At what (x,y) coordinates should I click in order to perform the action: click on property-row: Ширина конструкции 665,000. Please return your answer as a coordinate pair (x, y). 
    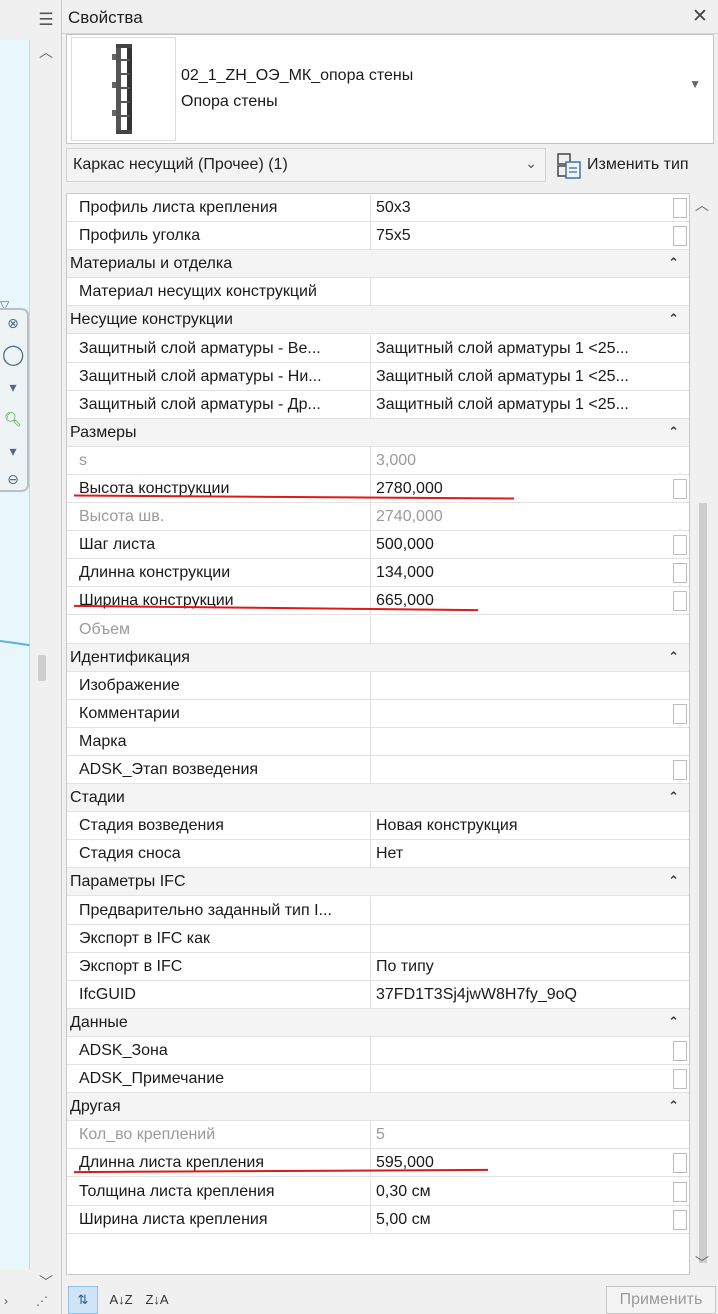
    Looking at the image, I should click on (378, 601).